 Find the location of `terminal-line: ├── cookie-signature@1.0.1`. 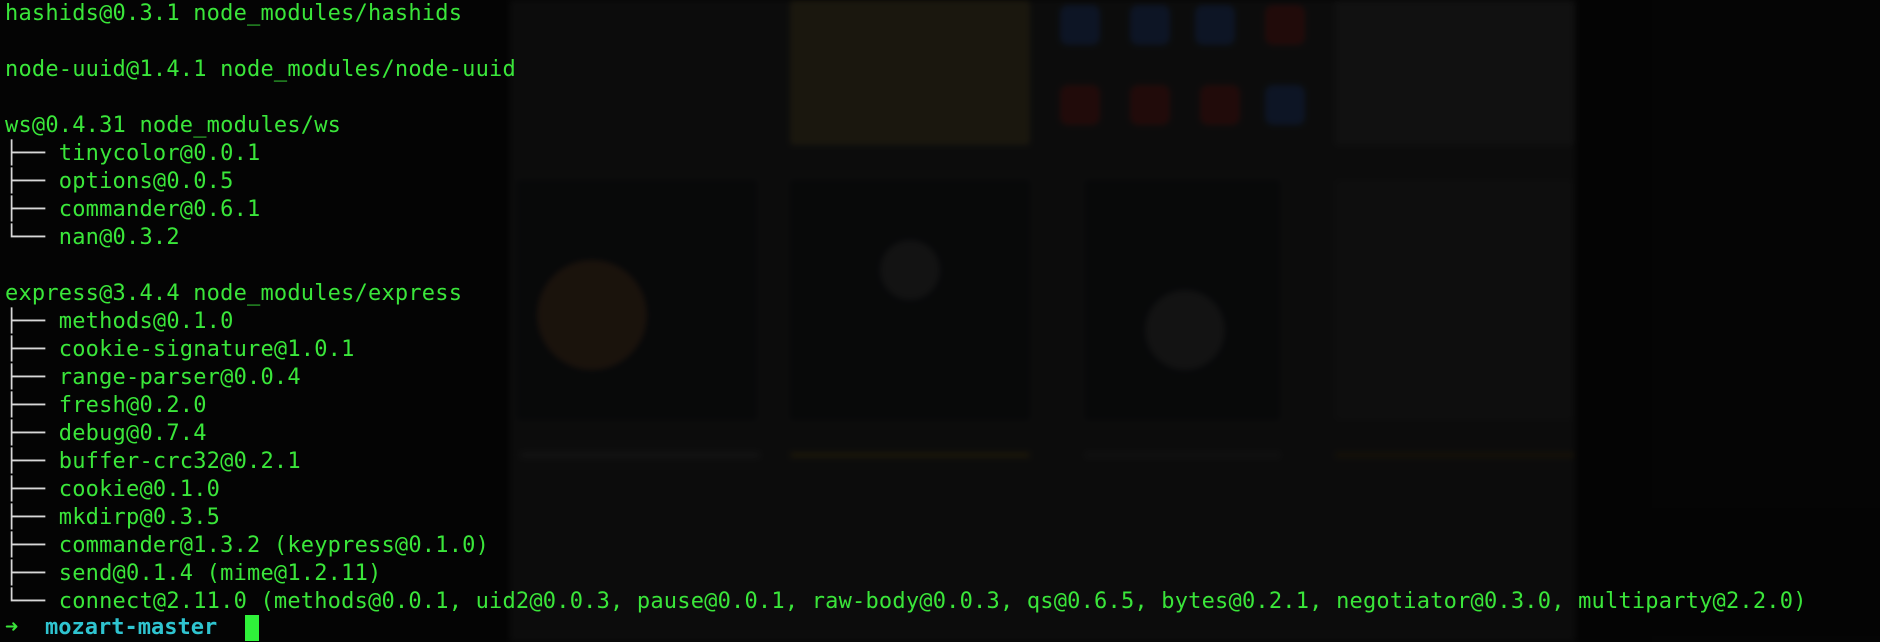

terminal-line: ├── cookie-signature@1.0.1 is located at coordinates (906, 350).